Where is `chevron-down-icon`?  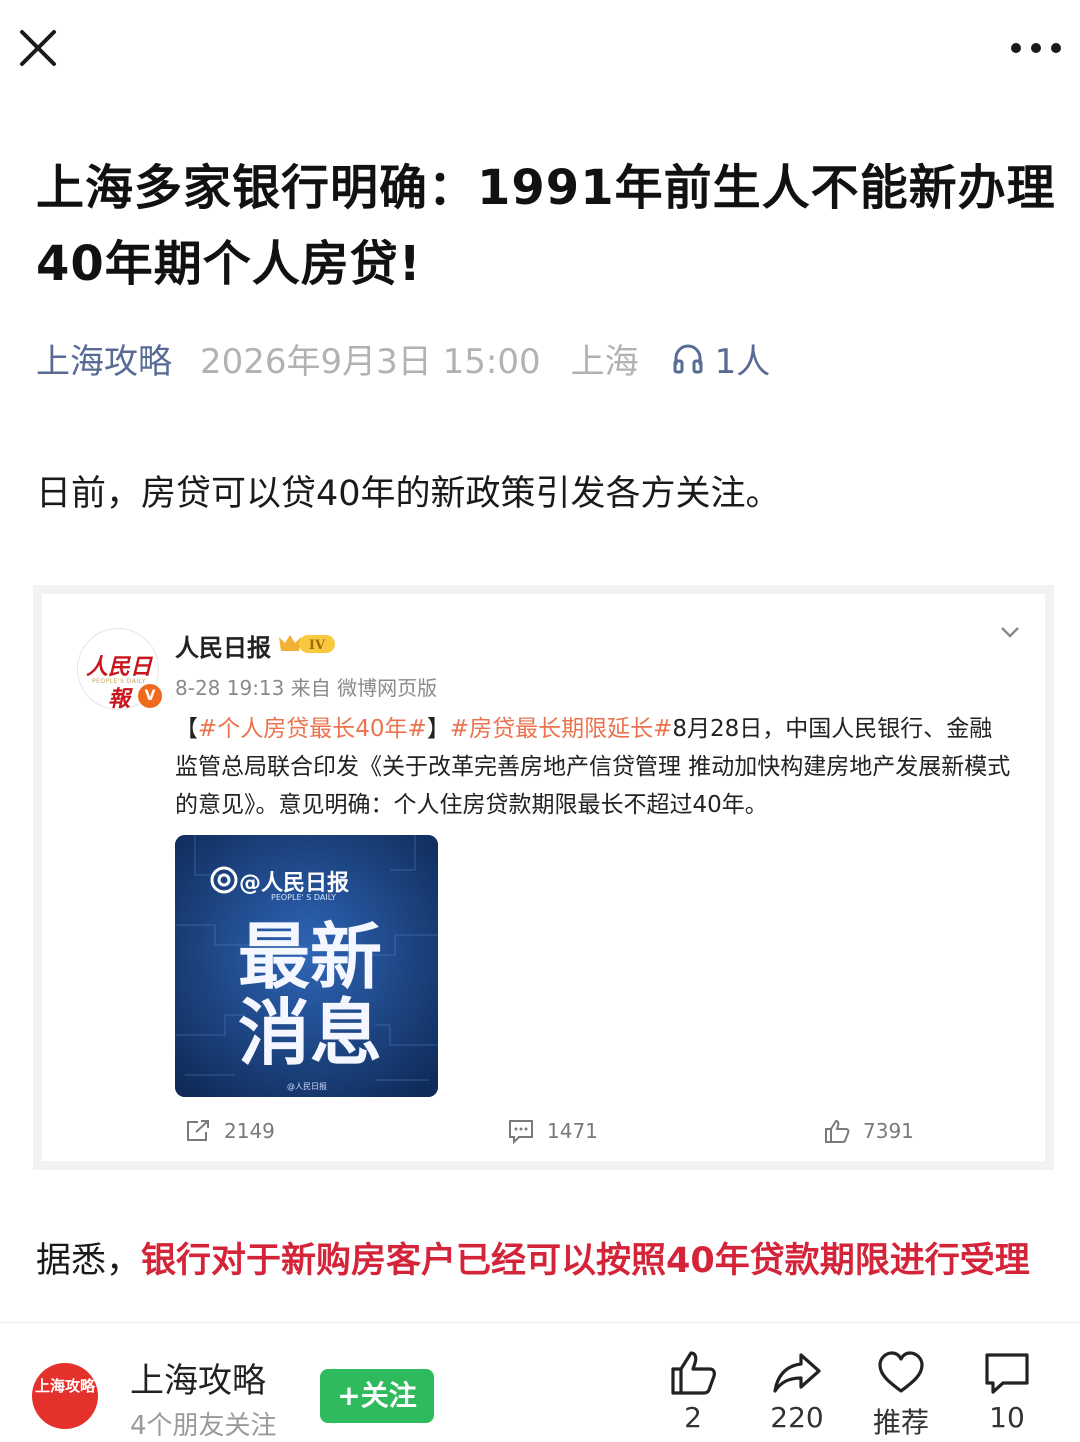 chevron-down-icon is located at coordinates (1010, 632).